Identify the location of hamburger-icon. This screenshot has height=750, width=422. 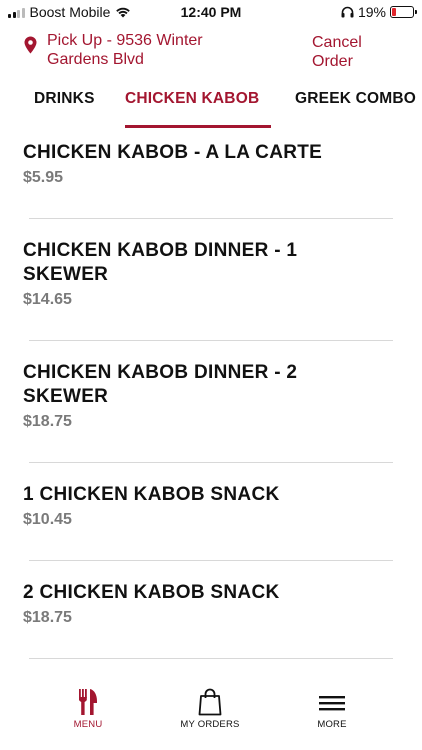
(332, 703).